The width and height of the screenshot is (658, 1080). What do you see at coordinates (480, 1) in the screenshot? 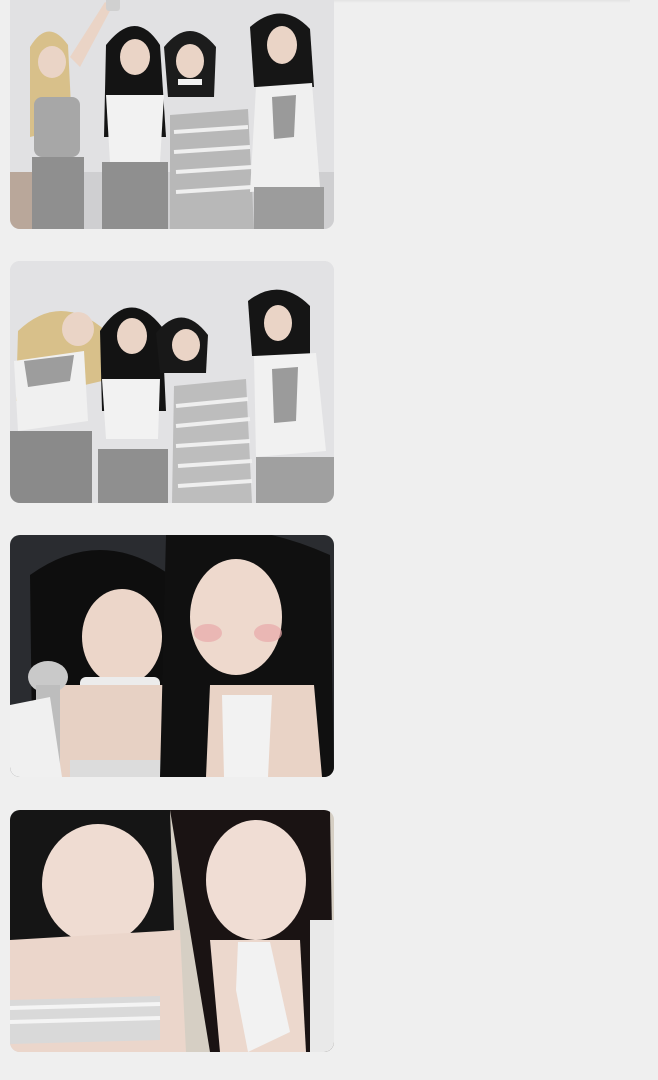
I see `top-edge-shadow` at bounding box center [480, 1].